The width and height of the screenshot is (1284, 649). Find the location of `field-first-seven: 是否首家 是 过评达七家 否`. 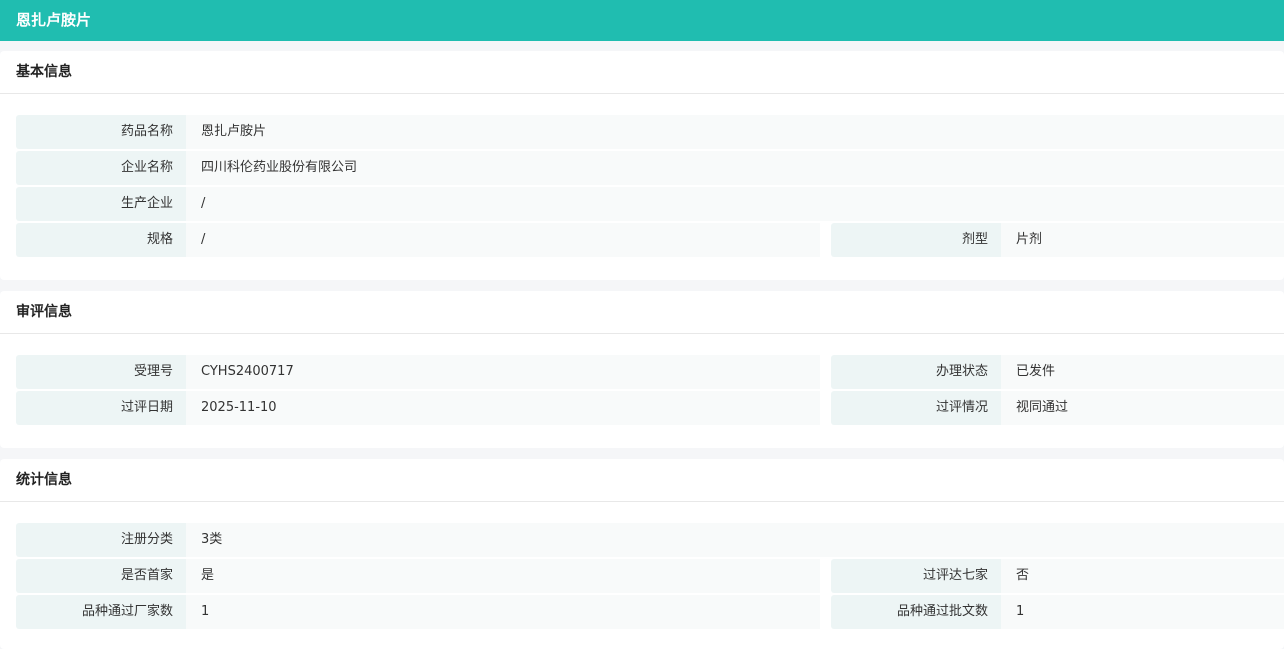

field-first-seven: 是否首家 是 过评达七家 否 is located at coordinates (650, 576).